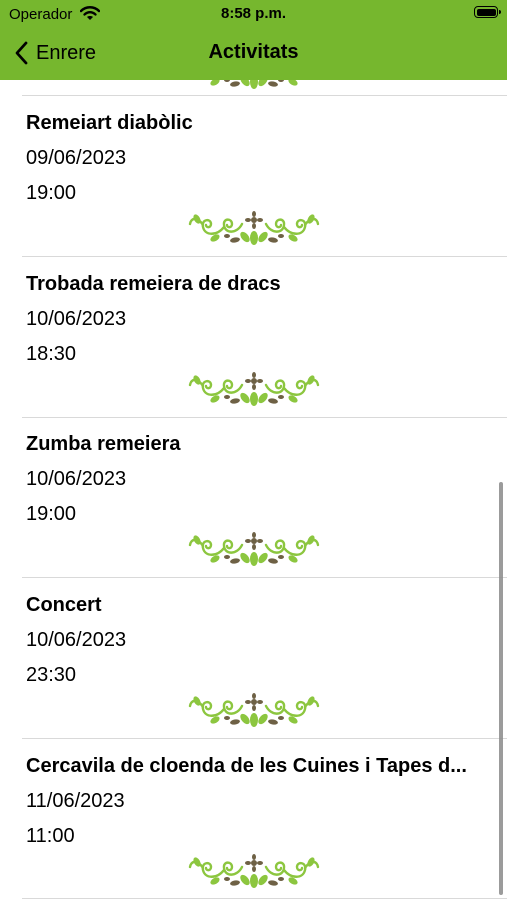 This screenshot has height=900, width=507. What do you see at coordinates (103, 444) in the screenshot?
I see `activity-title: Zumba remeiera` at bounding box center [103, 444].